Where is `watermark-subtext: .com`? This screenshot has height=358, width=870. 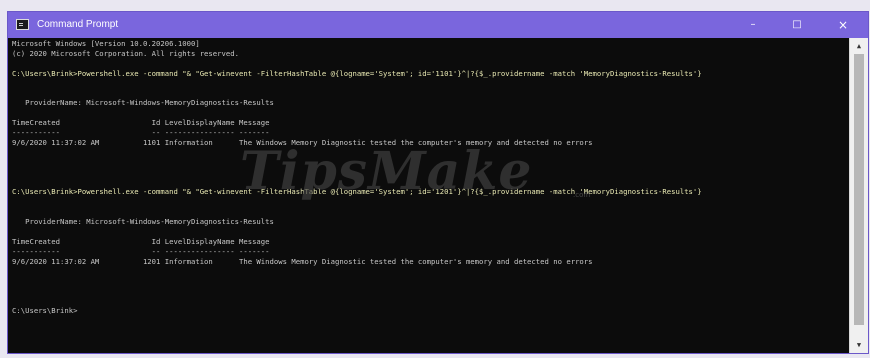 watermark-subtext: .com is located at coordinates (582, 195).